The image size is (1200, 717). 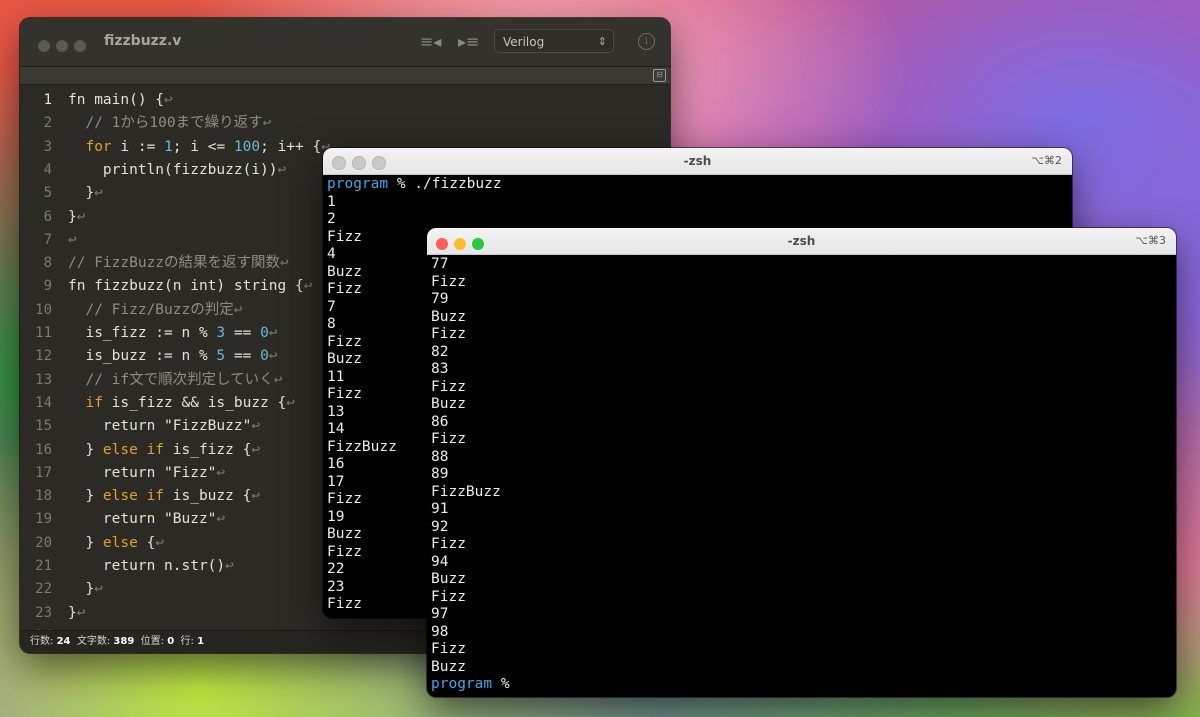 I want to click on output-line: 1, so click(x=331, y=201).